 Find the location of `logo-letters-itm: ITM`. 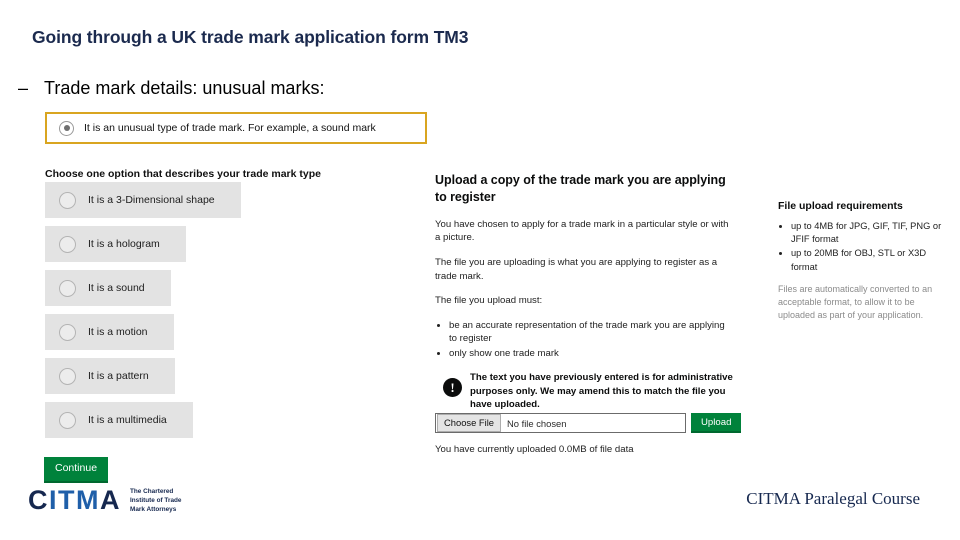

logo-letters-itm: ITM is located at coordinates (74, 500).